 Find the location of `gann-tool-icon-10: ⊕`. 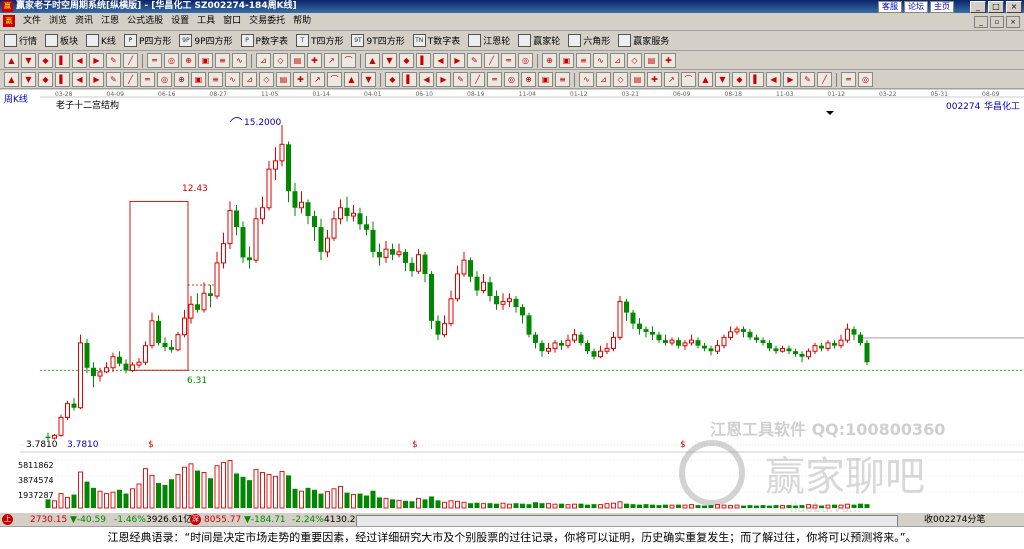

gann-tool-icon-10: ⊕ is located at coordinates (188, 60).